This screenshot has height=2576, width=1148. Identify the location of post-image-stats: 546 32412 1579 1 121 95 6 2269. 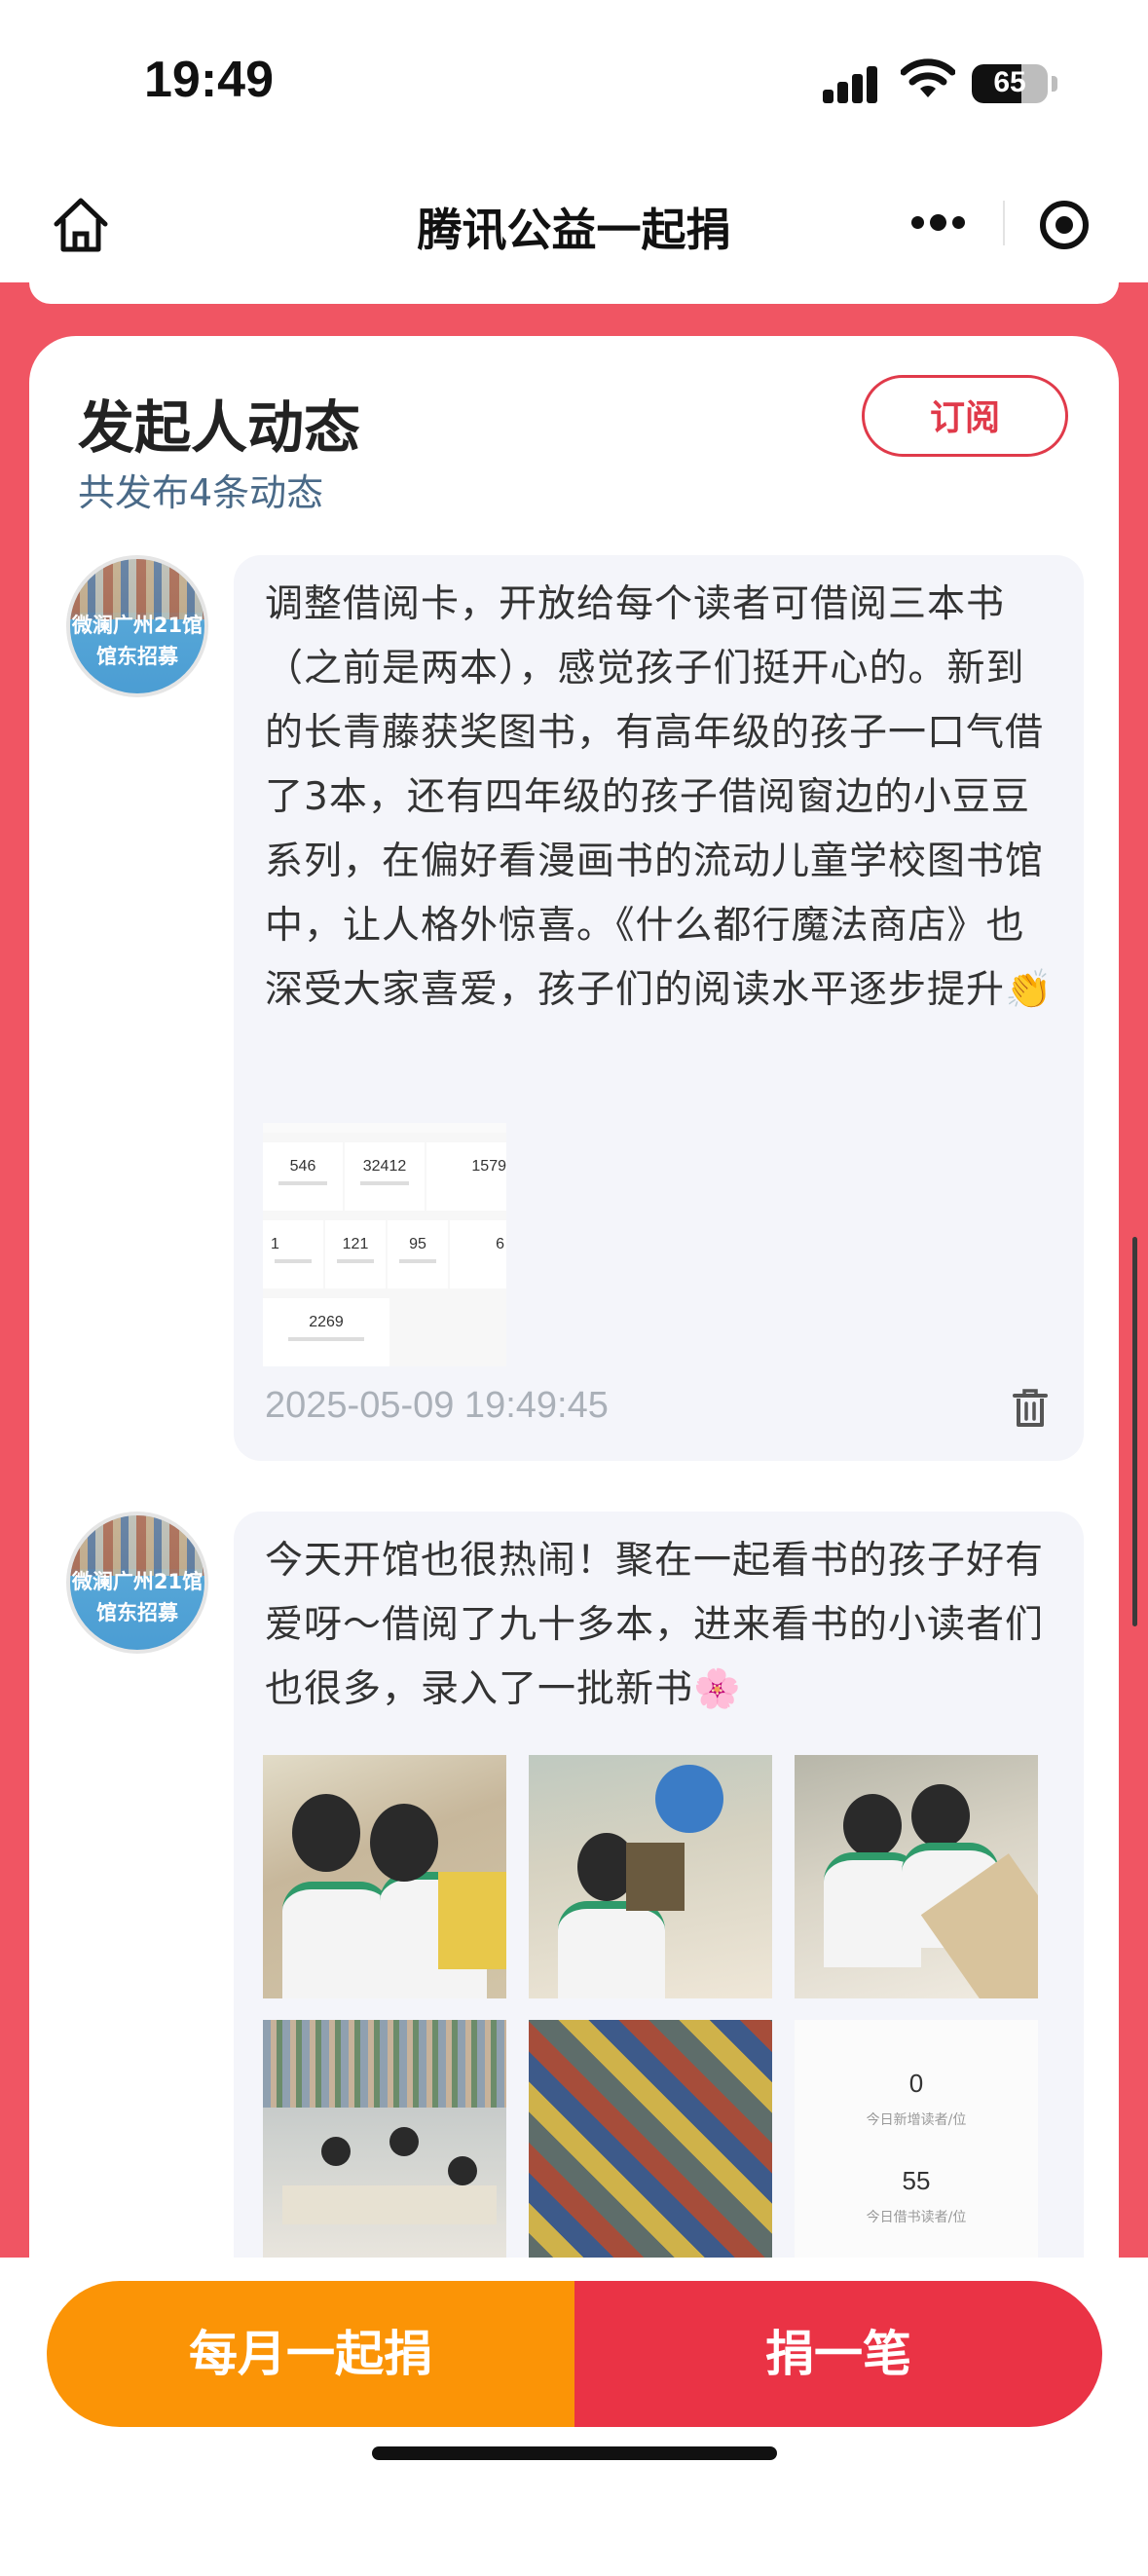
(384, 1244).